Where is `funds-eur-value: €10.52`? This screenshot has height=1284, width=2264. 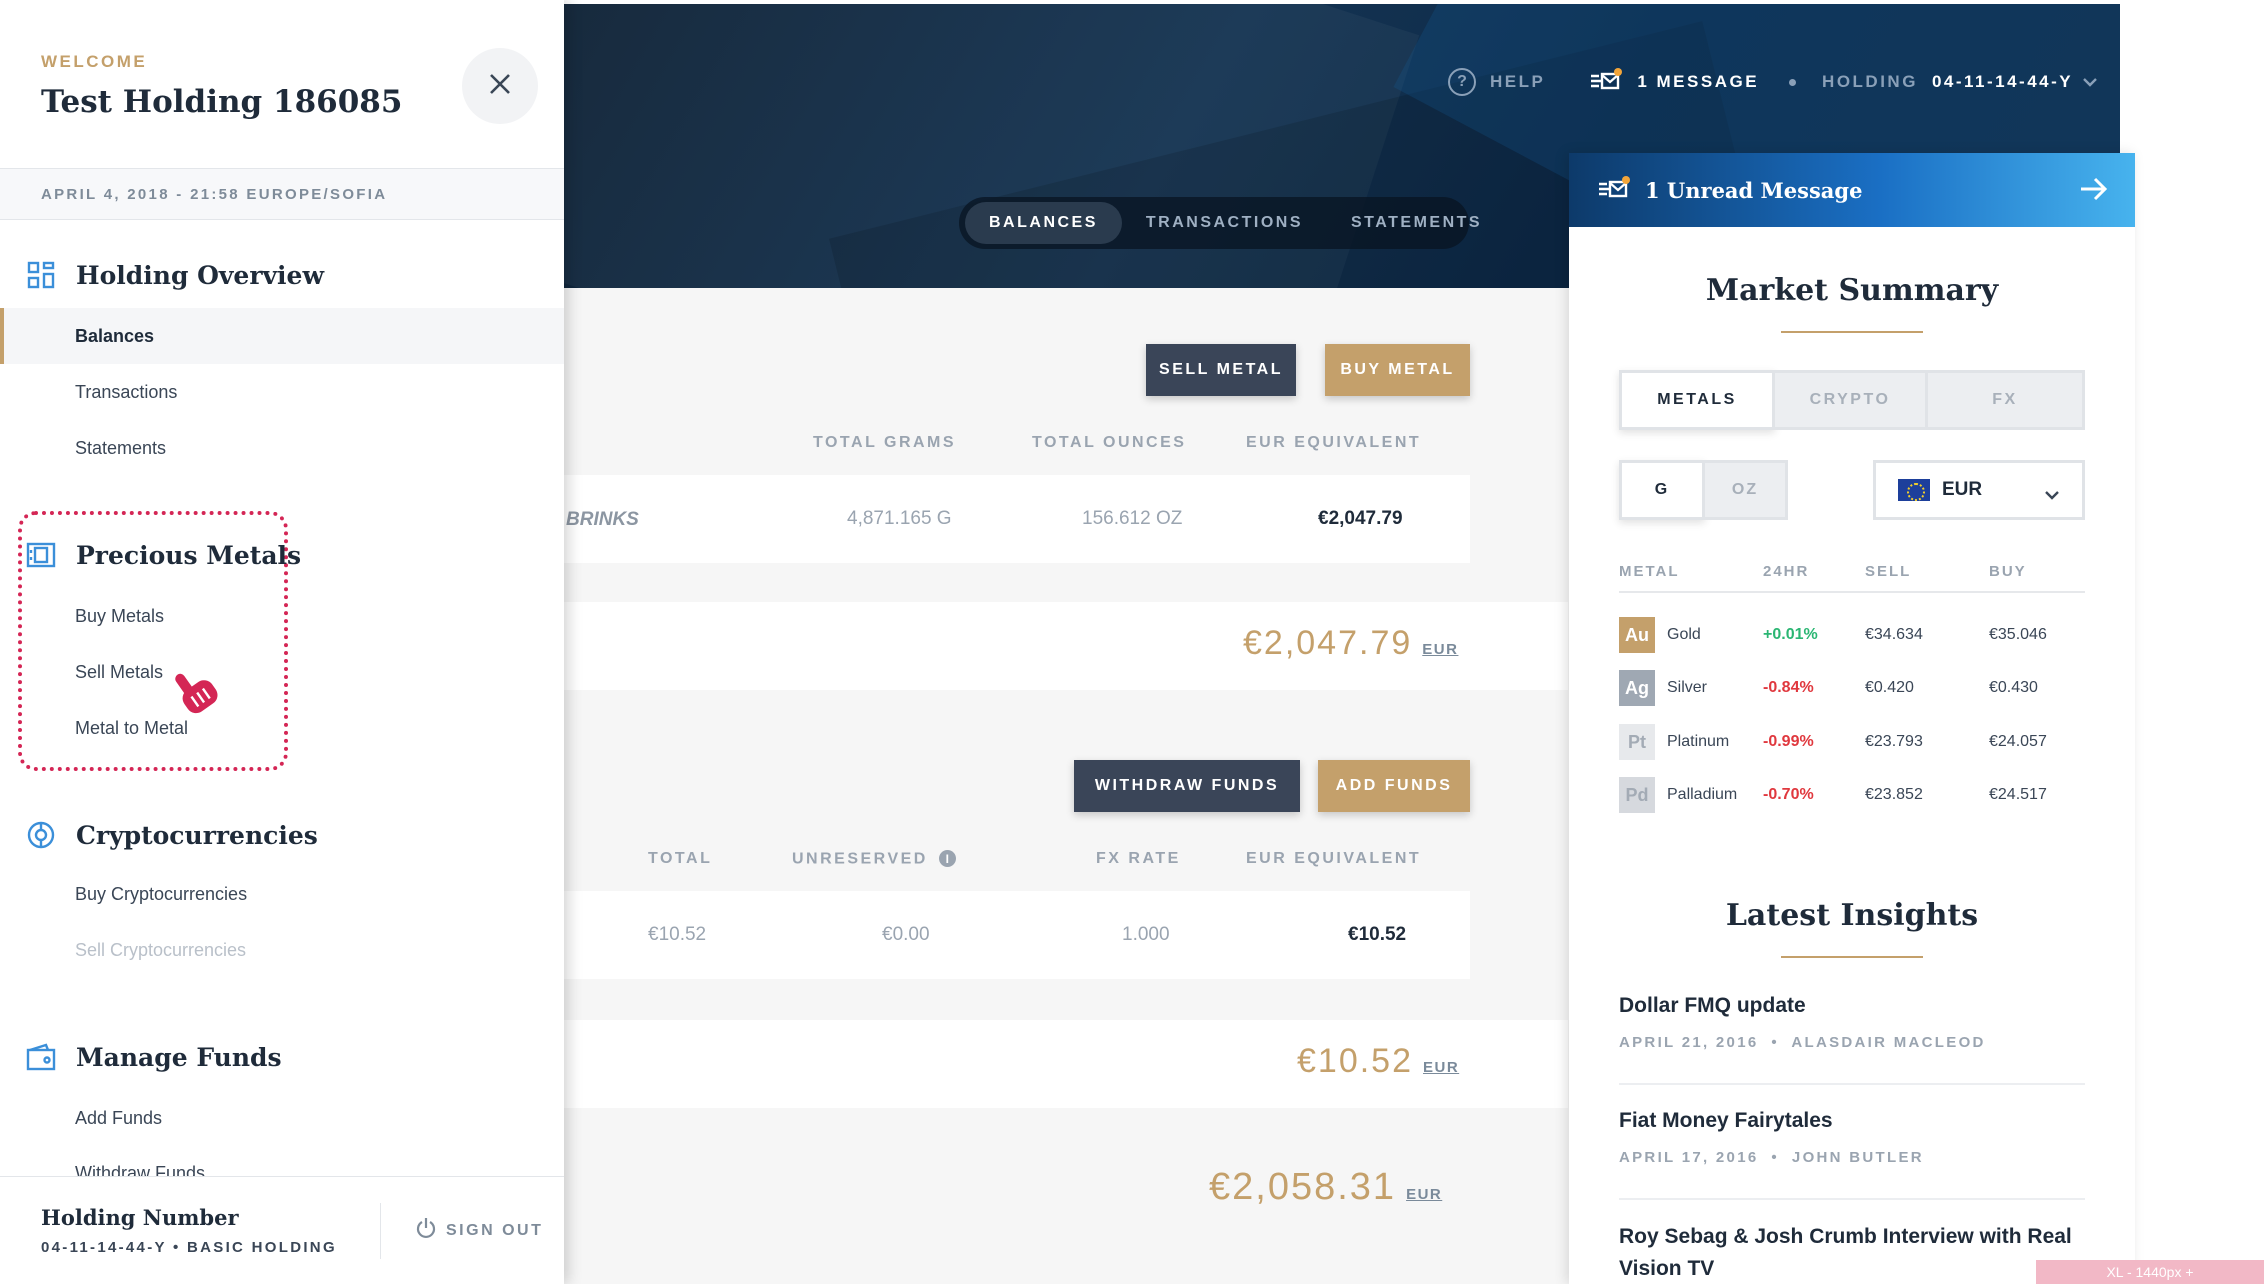
funds-eur-value: €10.52 is located at coordinates (1377, 934).